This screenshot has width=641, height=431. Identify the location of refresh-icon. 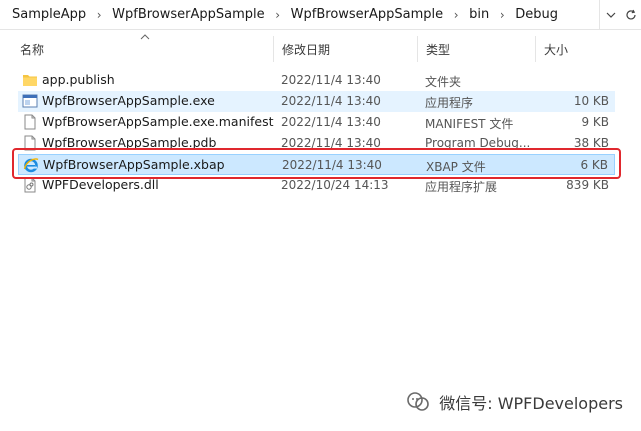
(631, 14).